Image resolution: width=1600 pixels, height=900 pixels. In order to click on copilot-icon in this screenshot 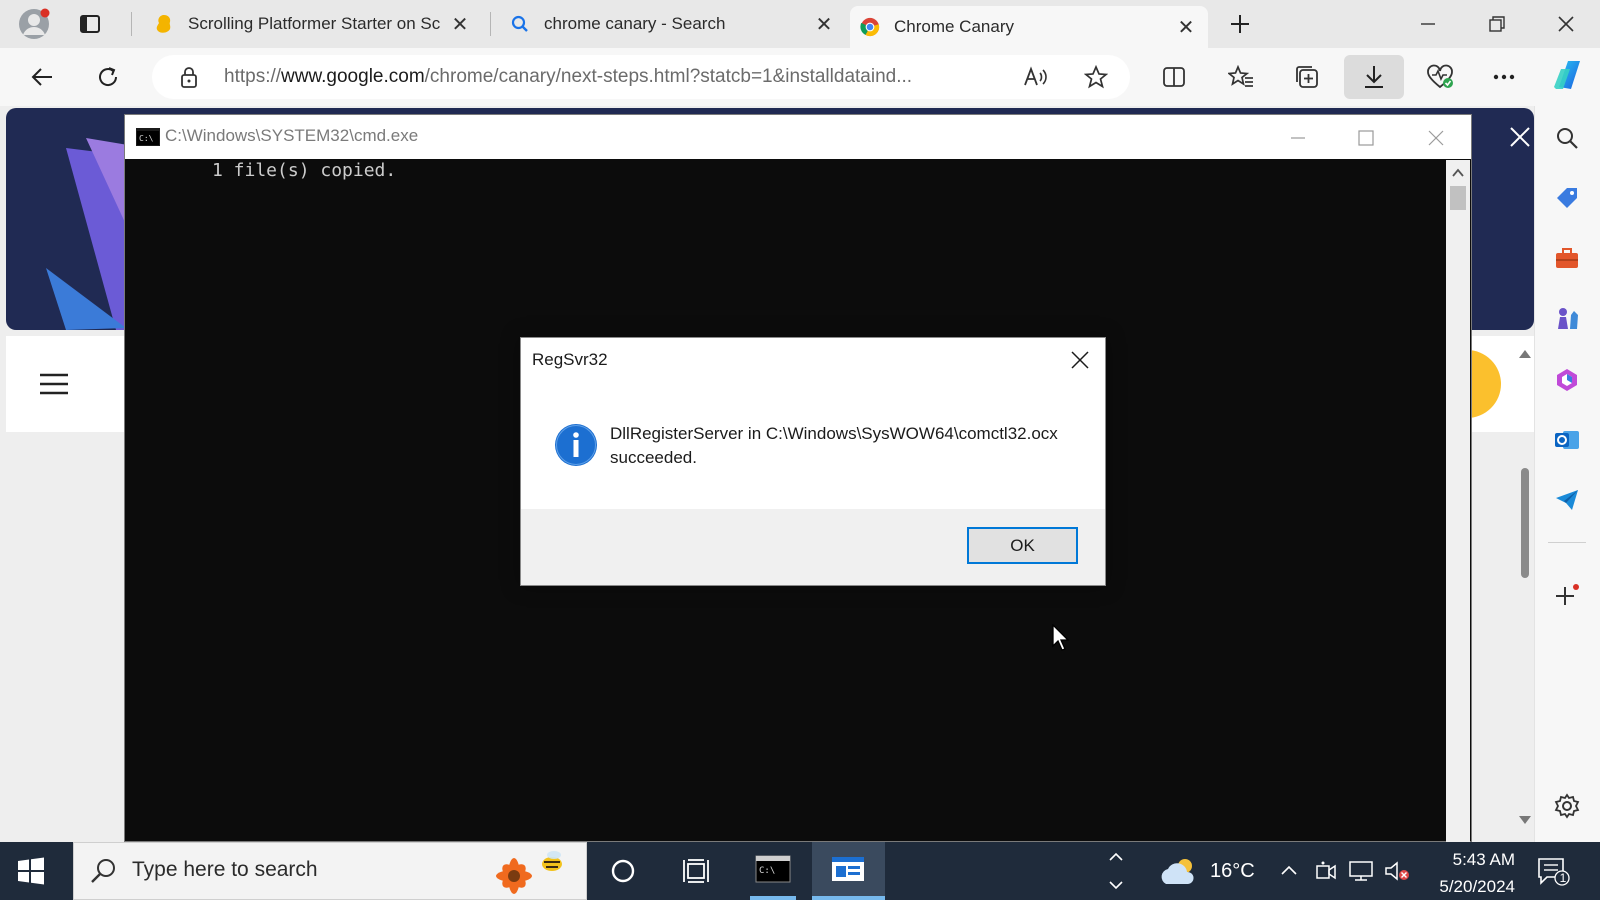, I will do `click(1568, 75)`.